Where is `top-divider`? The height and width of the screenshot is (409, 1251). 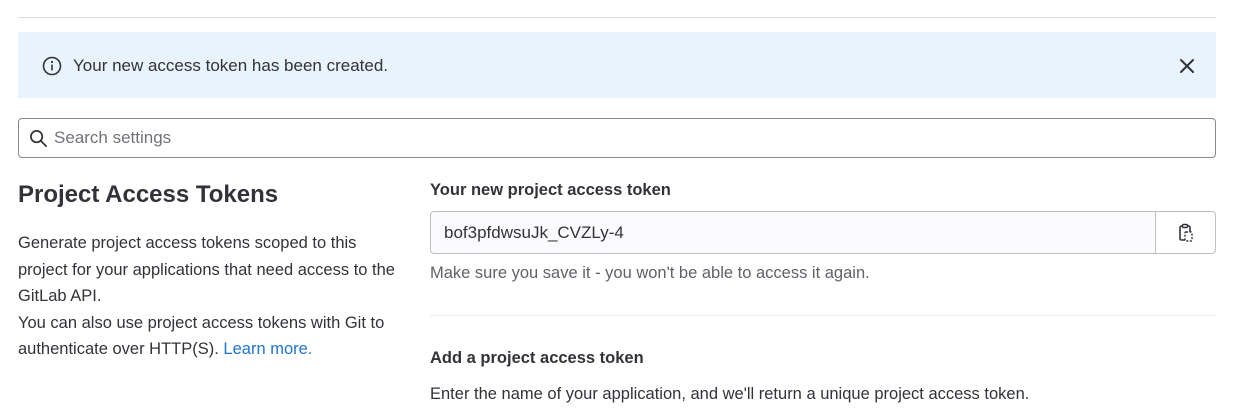
top-divider is located at coordinates (617, 17).